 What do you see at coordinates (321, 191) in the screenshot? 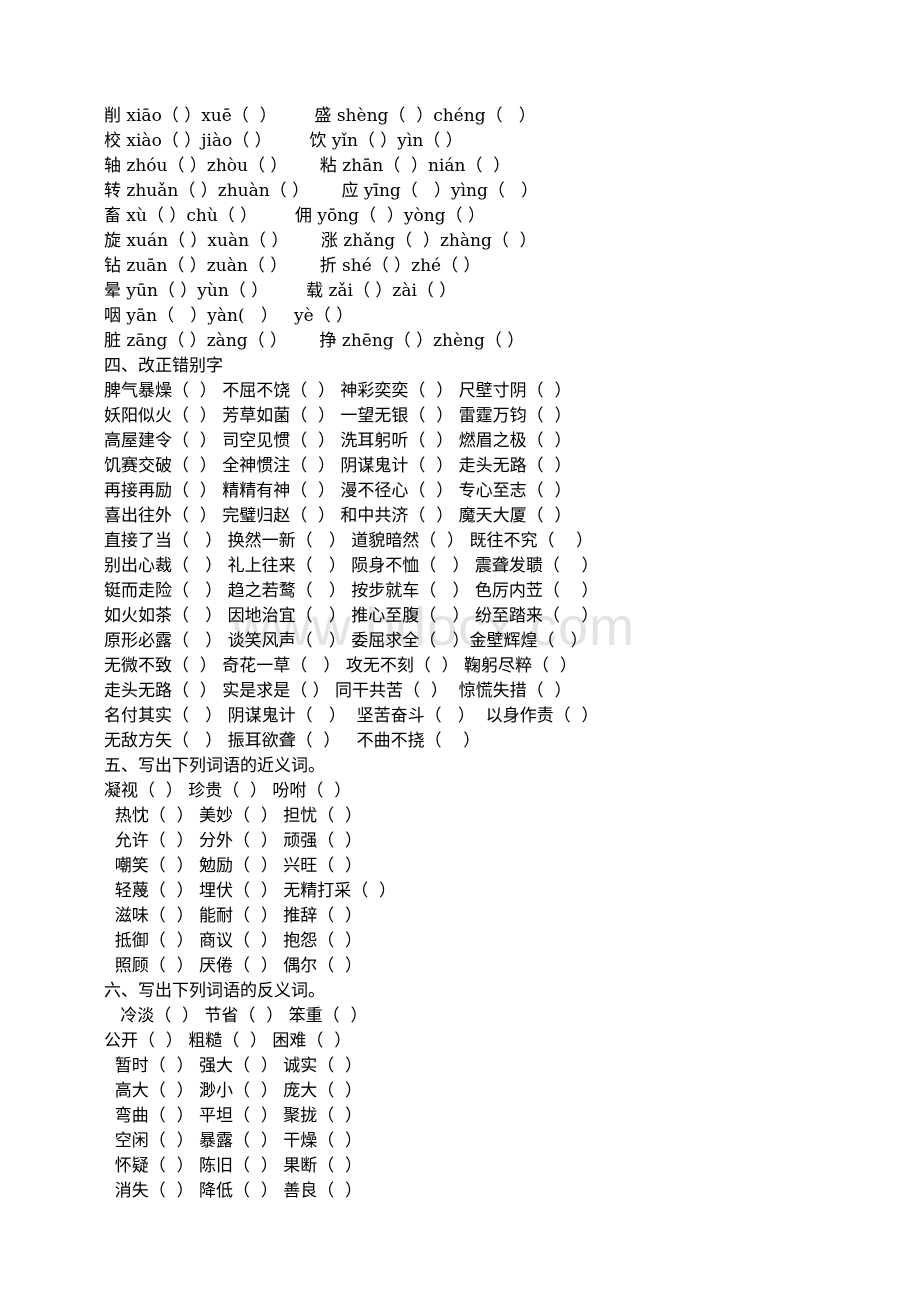
I see `pinyin-row: 转 zhuǎn（ ）zhuàn（ ） 应 yīng（ ）yìng（ ）` at bounding box center [321, 191].